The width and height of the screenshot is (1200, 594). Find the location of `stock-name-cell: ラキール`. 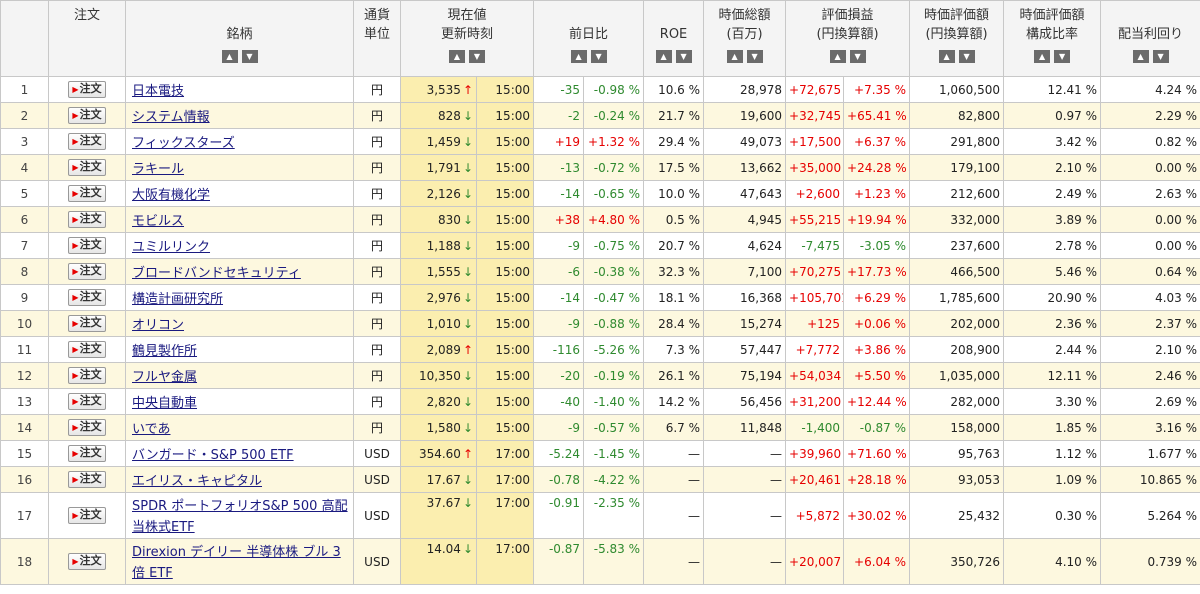

stock-name-cell: ラキール is located at coordinates (239, 167).